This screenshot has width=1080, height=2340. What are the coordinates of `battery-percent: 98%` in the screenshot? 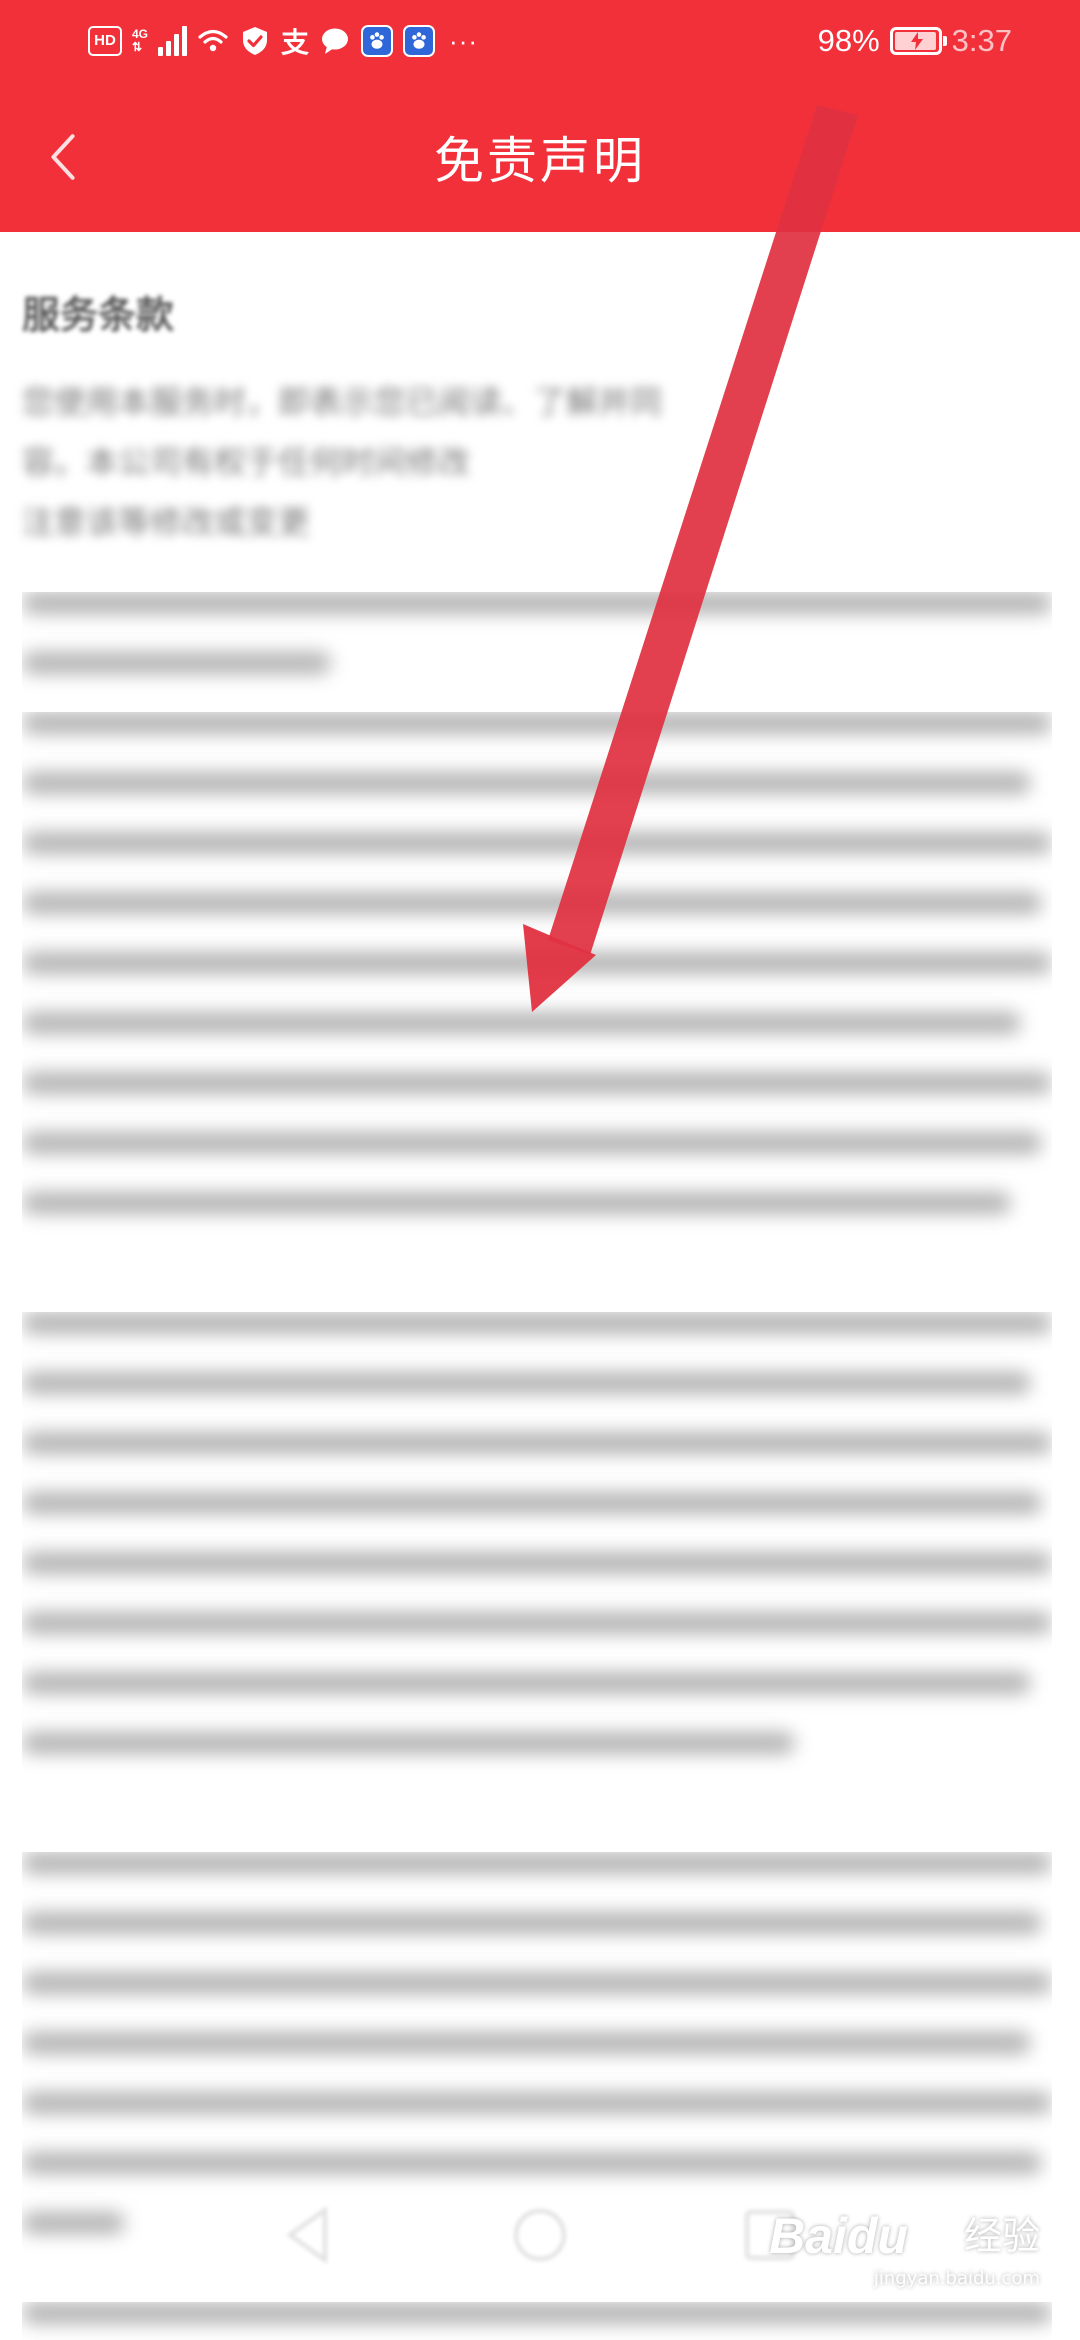 It's located at (848, 40).